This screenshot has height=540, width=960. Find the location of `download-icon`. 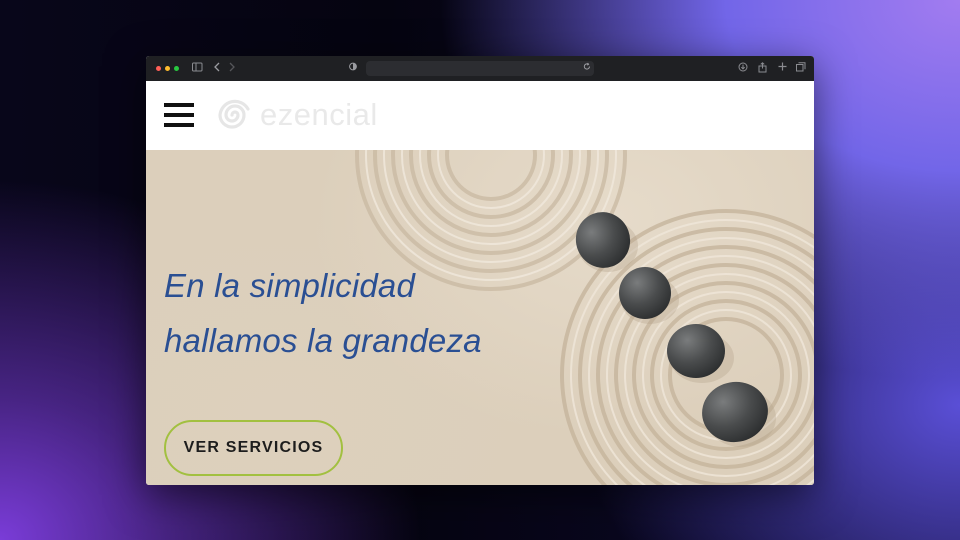

download-icon is located at coordinates (743, 69).